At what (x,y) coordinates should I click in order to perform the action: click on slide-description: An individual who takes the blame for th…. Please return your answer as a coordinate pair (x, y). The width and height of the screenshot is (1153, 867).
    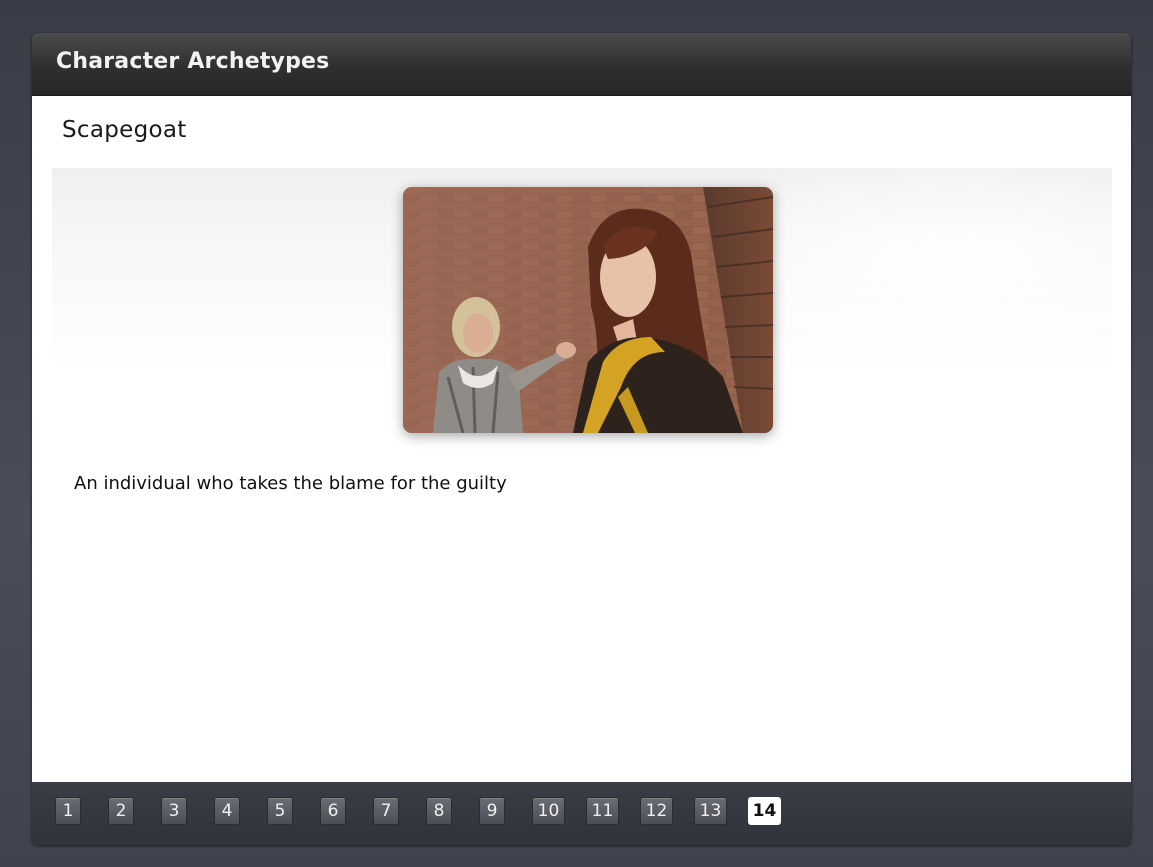
    Looking at the image, I should click on (290, 483).